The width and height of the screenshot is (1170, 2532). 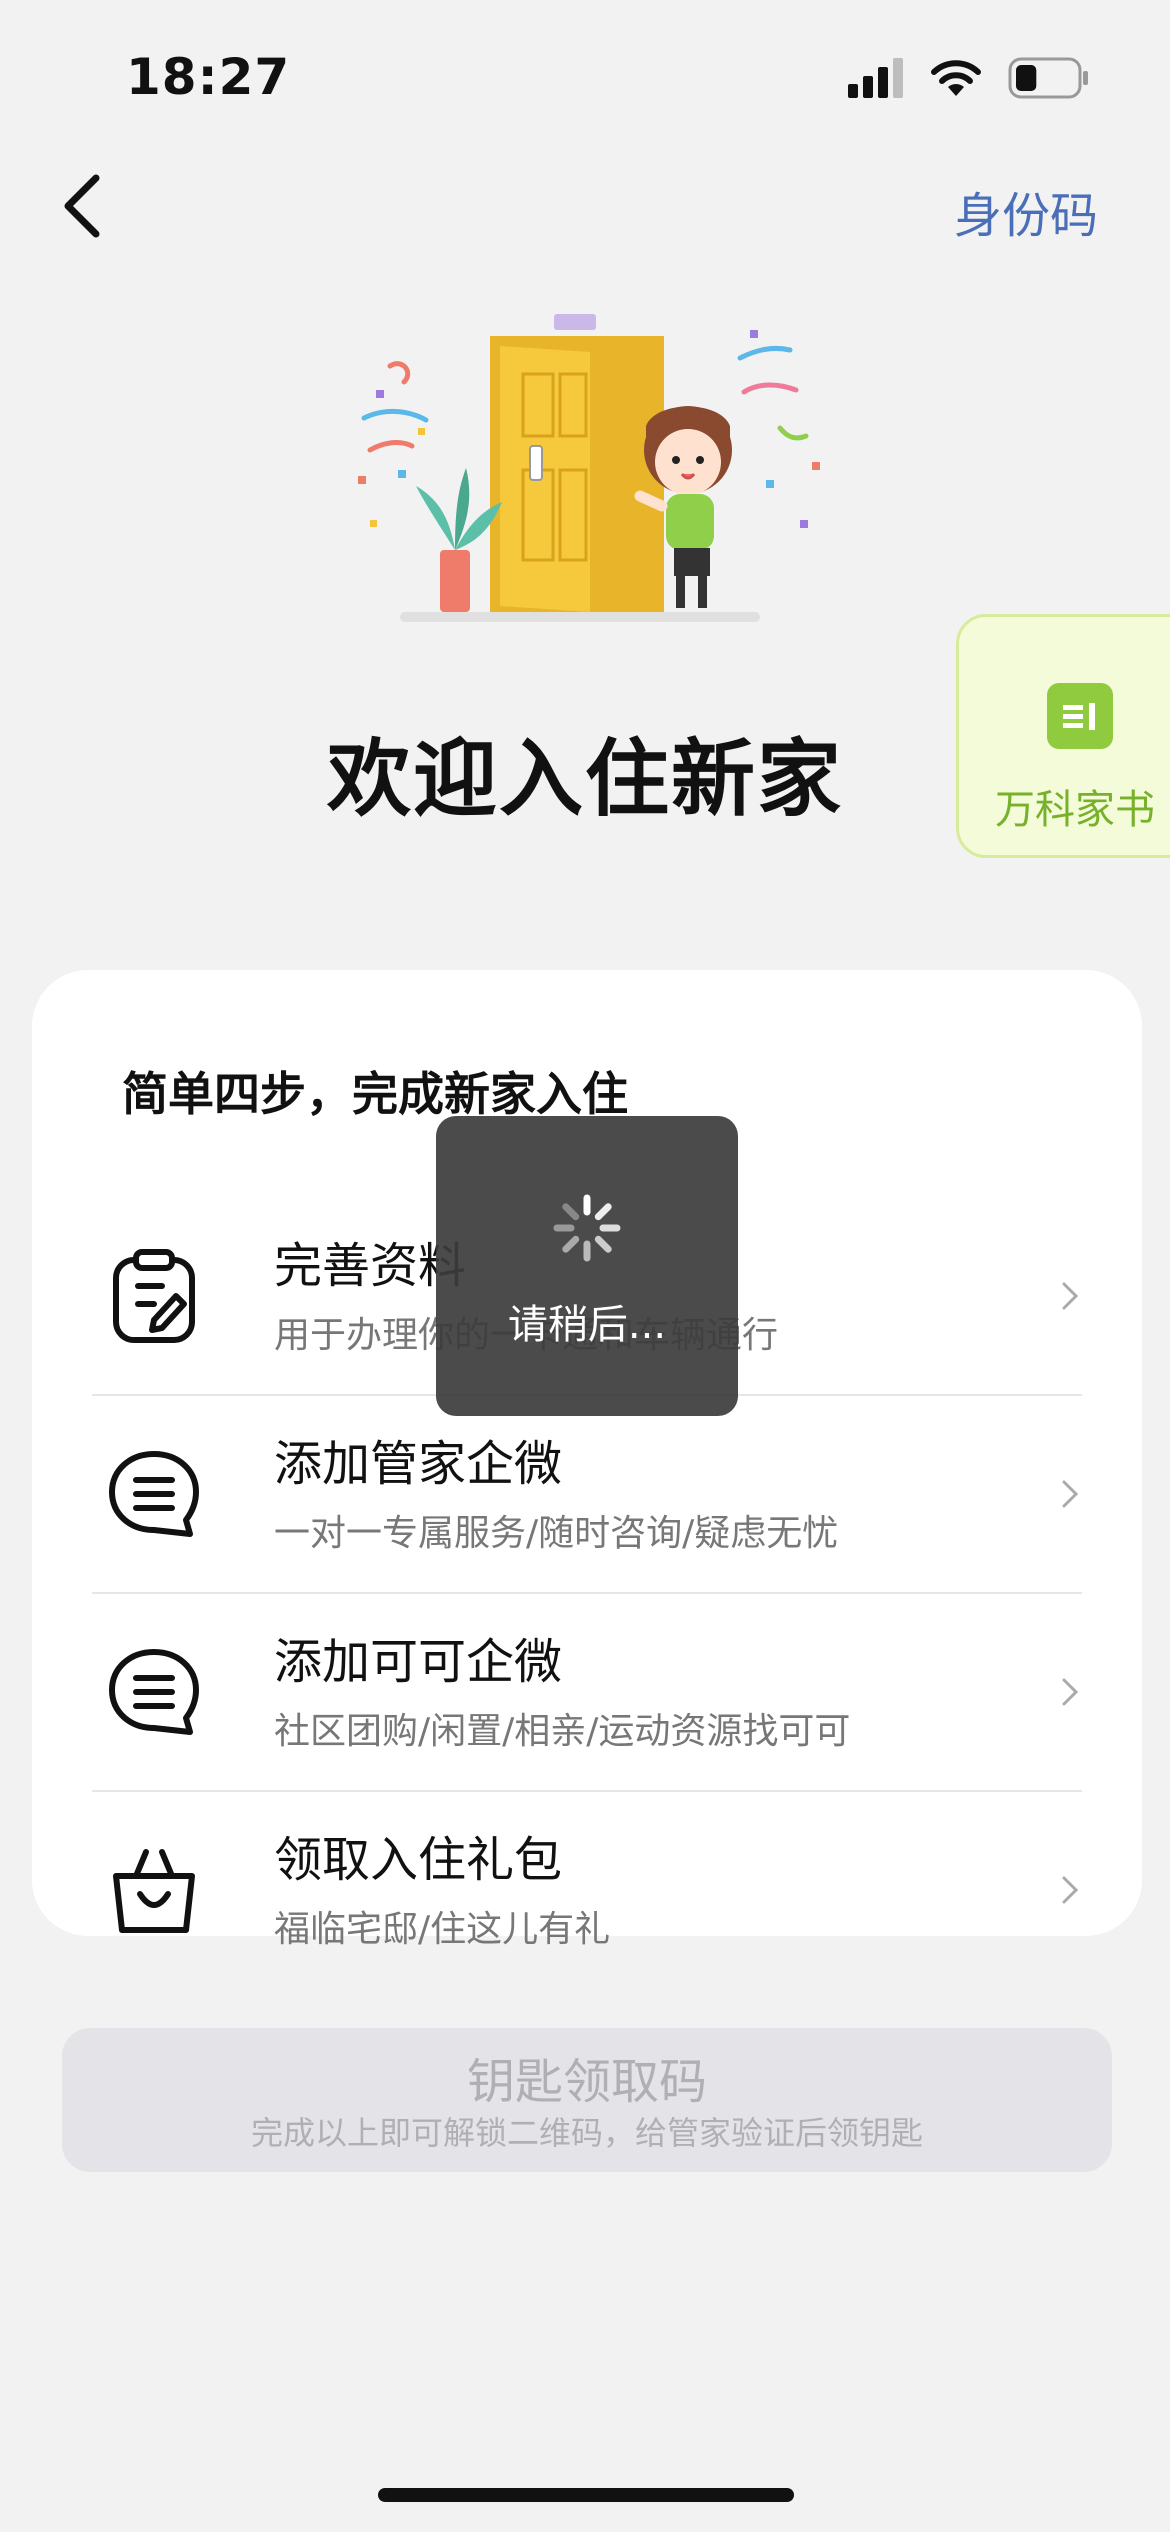 What do you see at coordinates (154, 1296) in the screenshot?
I see `profile-edit-icon` at bounding box center [154, 1296].